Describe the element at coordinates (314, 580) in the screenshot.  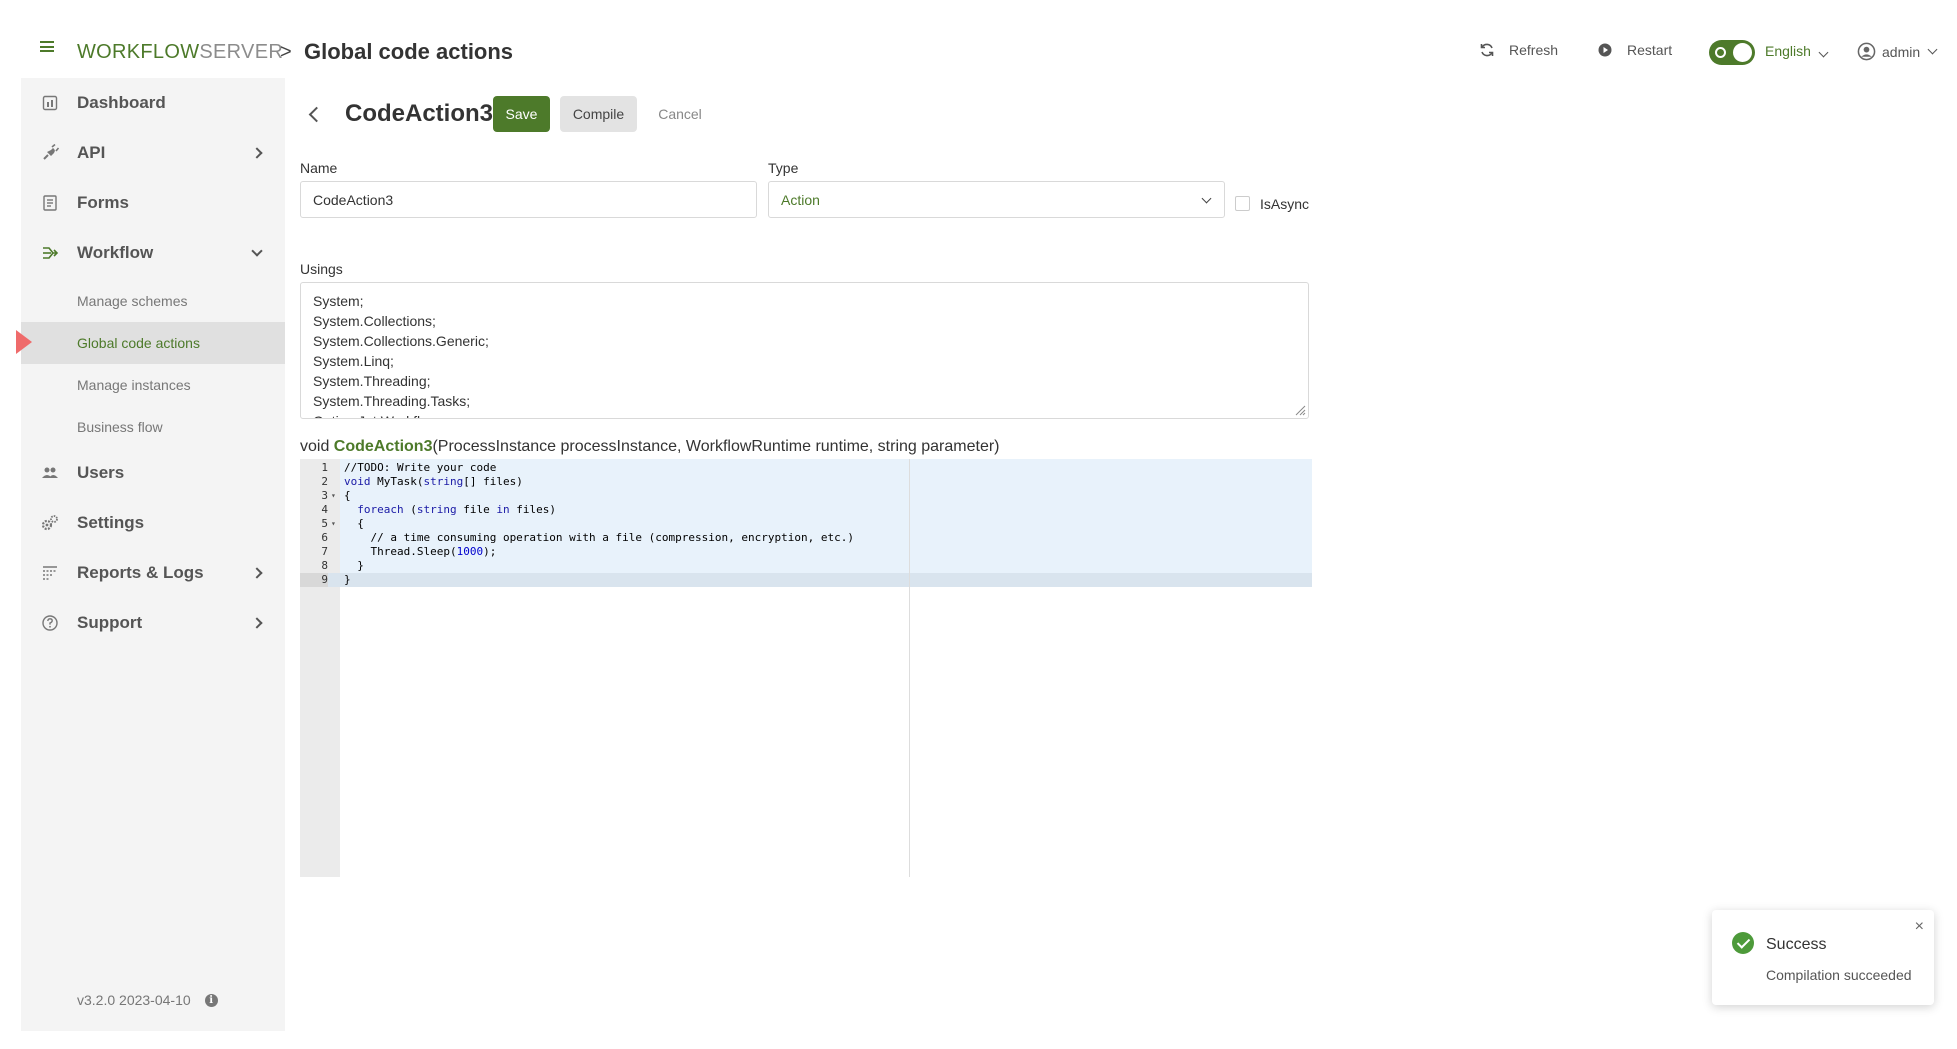
I see `line-number: 9` at that location.